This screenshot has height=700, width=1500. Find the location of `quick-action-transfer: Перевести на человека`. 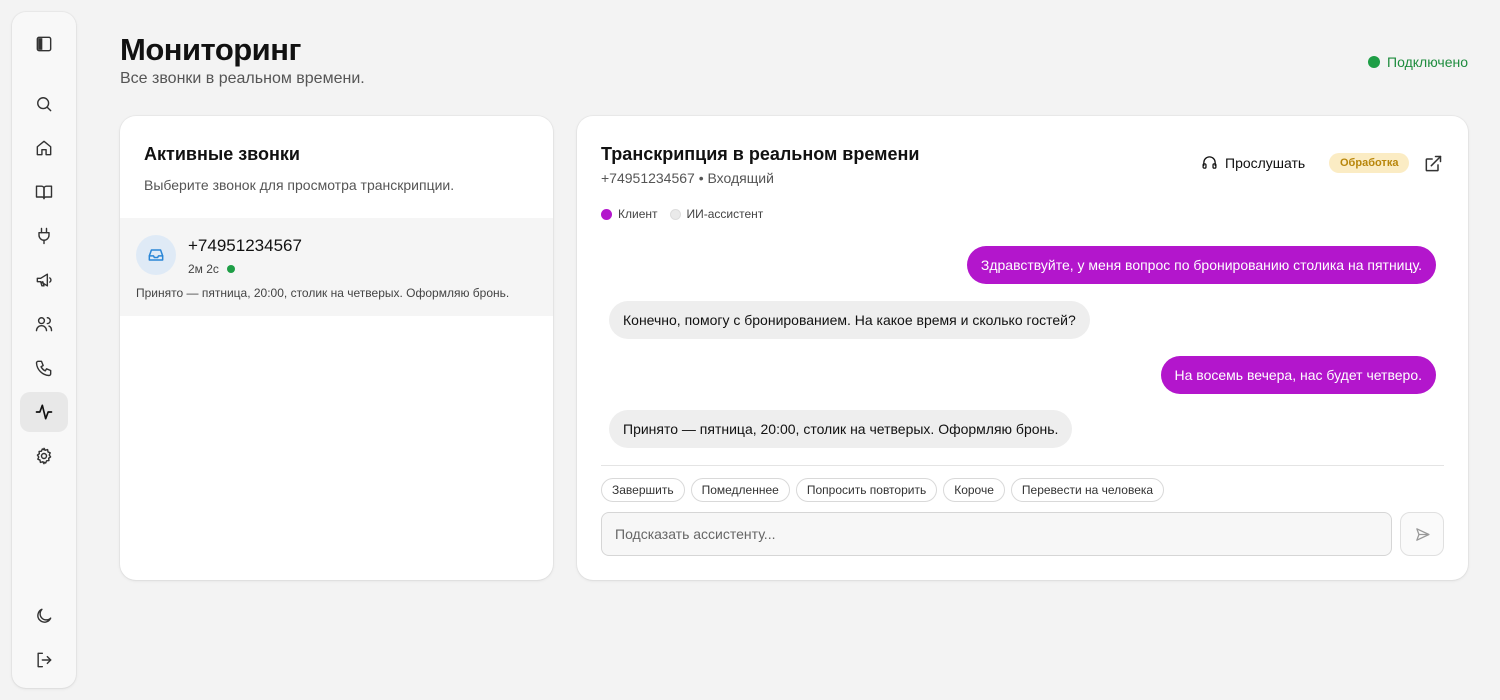

quick-action-transfer: Перевести на человека is located at coordinates (1087, 490).